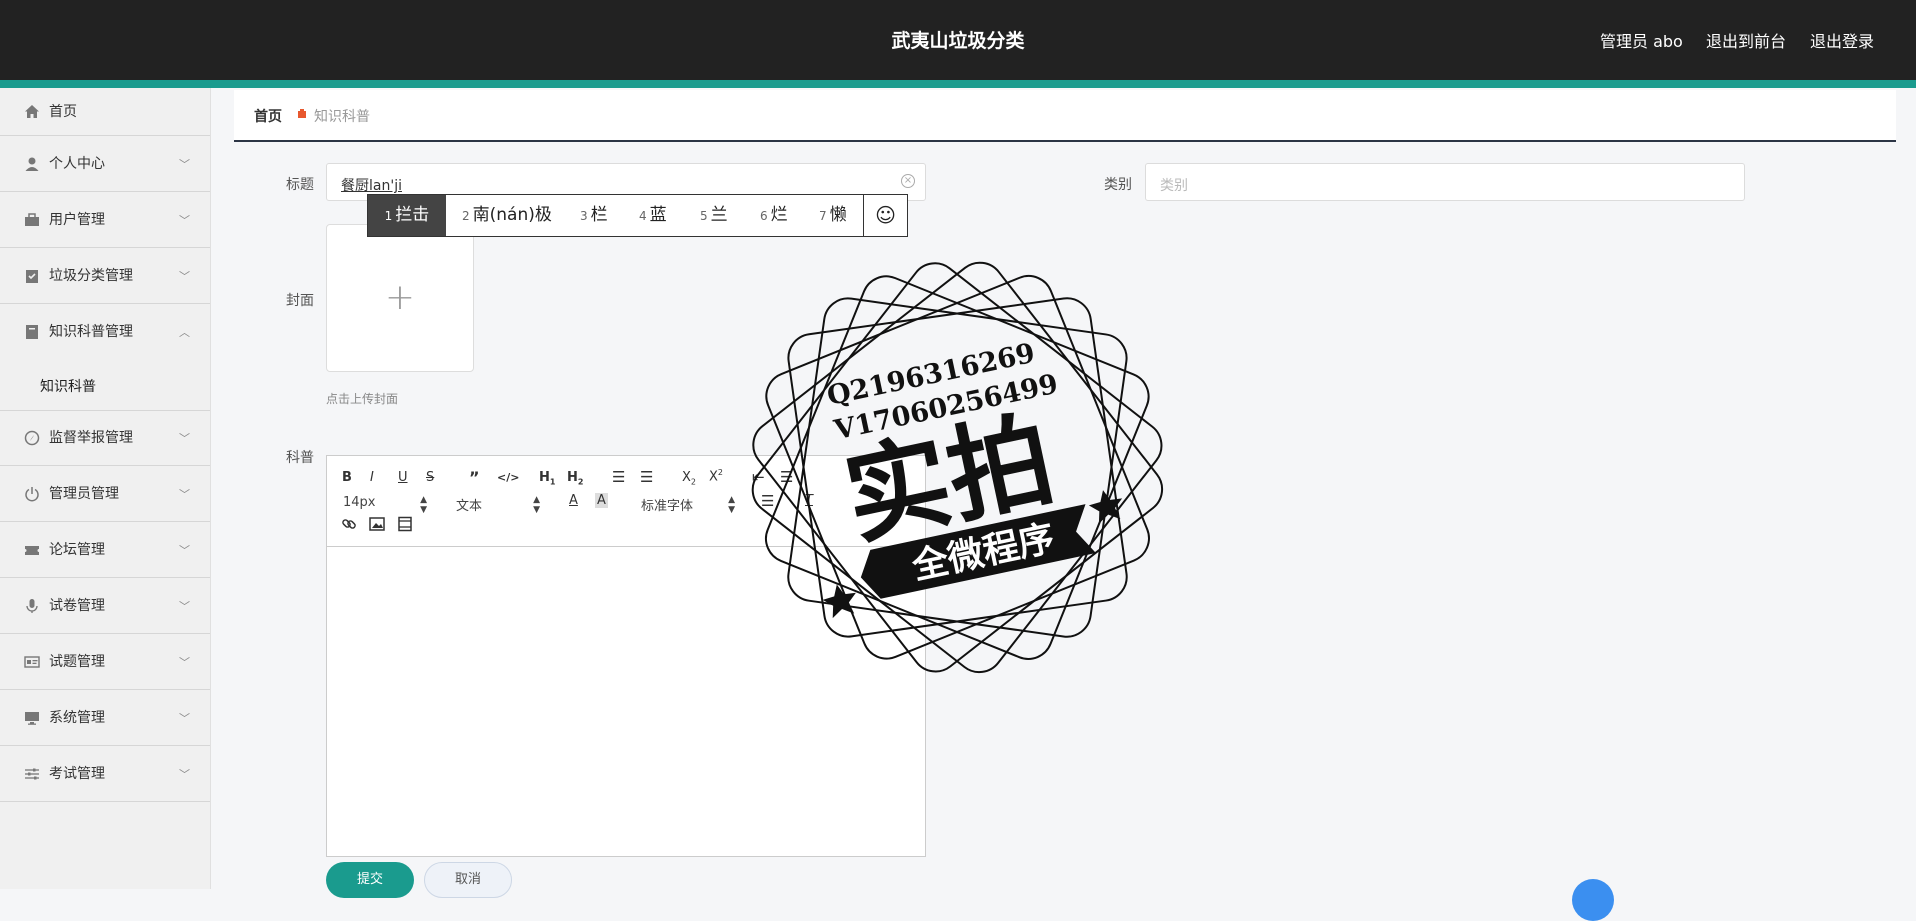 This screenshot has height=921, width=1916. What do you see at coordinates (68, 387) in the screenshot?
I see `sidebar-subitem-label: 知识科普` at bounding box center [68, 387].